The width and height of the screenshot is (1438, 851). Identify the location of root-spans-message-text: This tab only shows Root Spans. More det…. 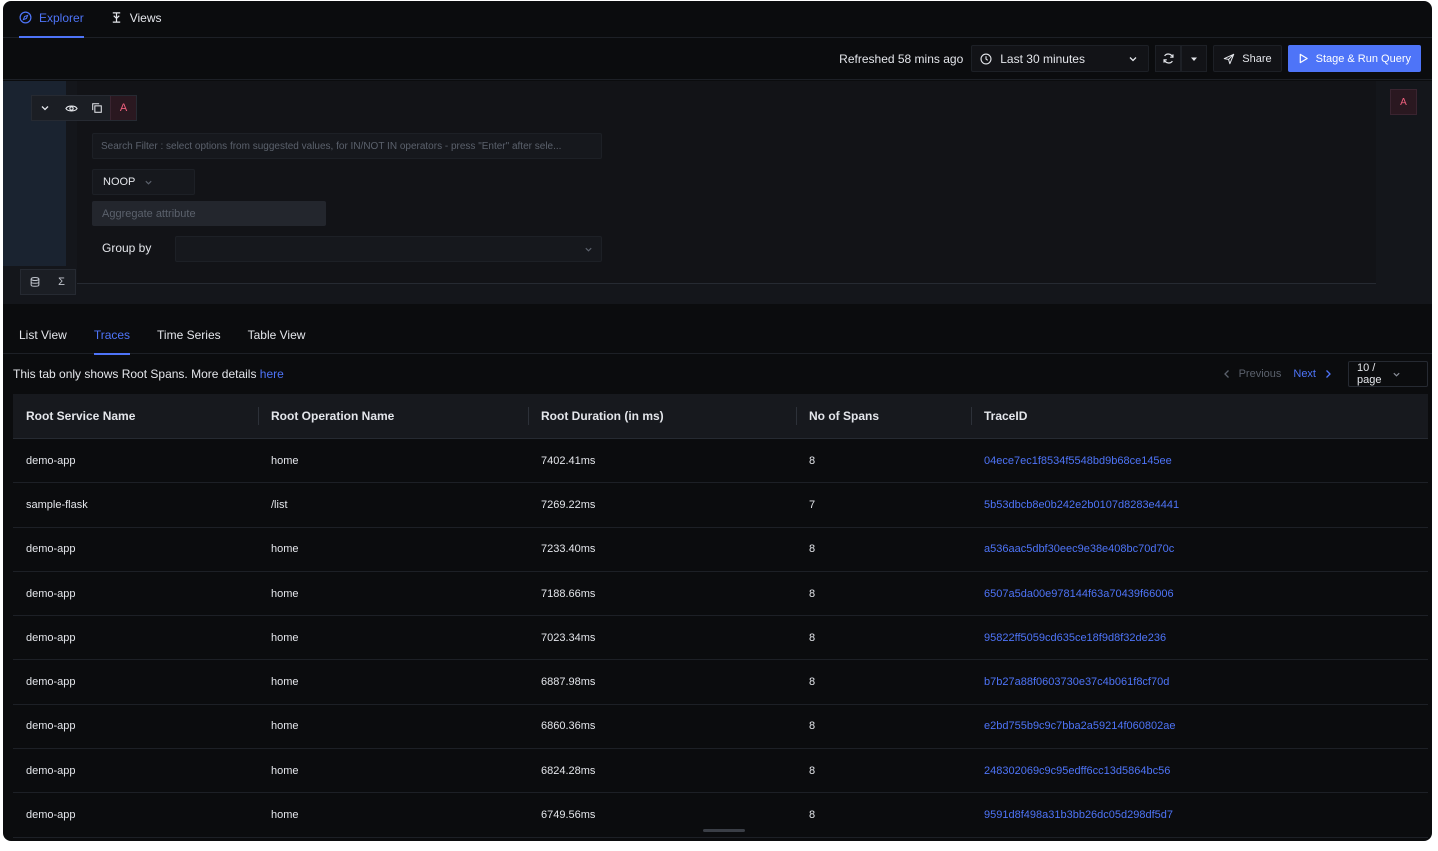
(136, 374).